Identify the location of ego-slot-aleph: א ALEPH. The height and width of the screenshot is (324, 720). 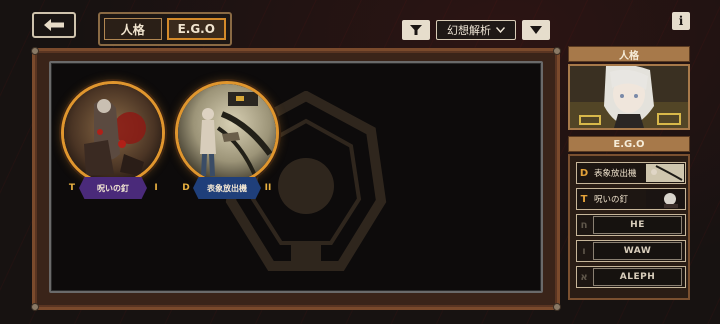
(631, 277).